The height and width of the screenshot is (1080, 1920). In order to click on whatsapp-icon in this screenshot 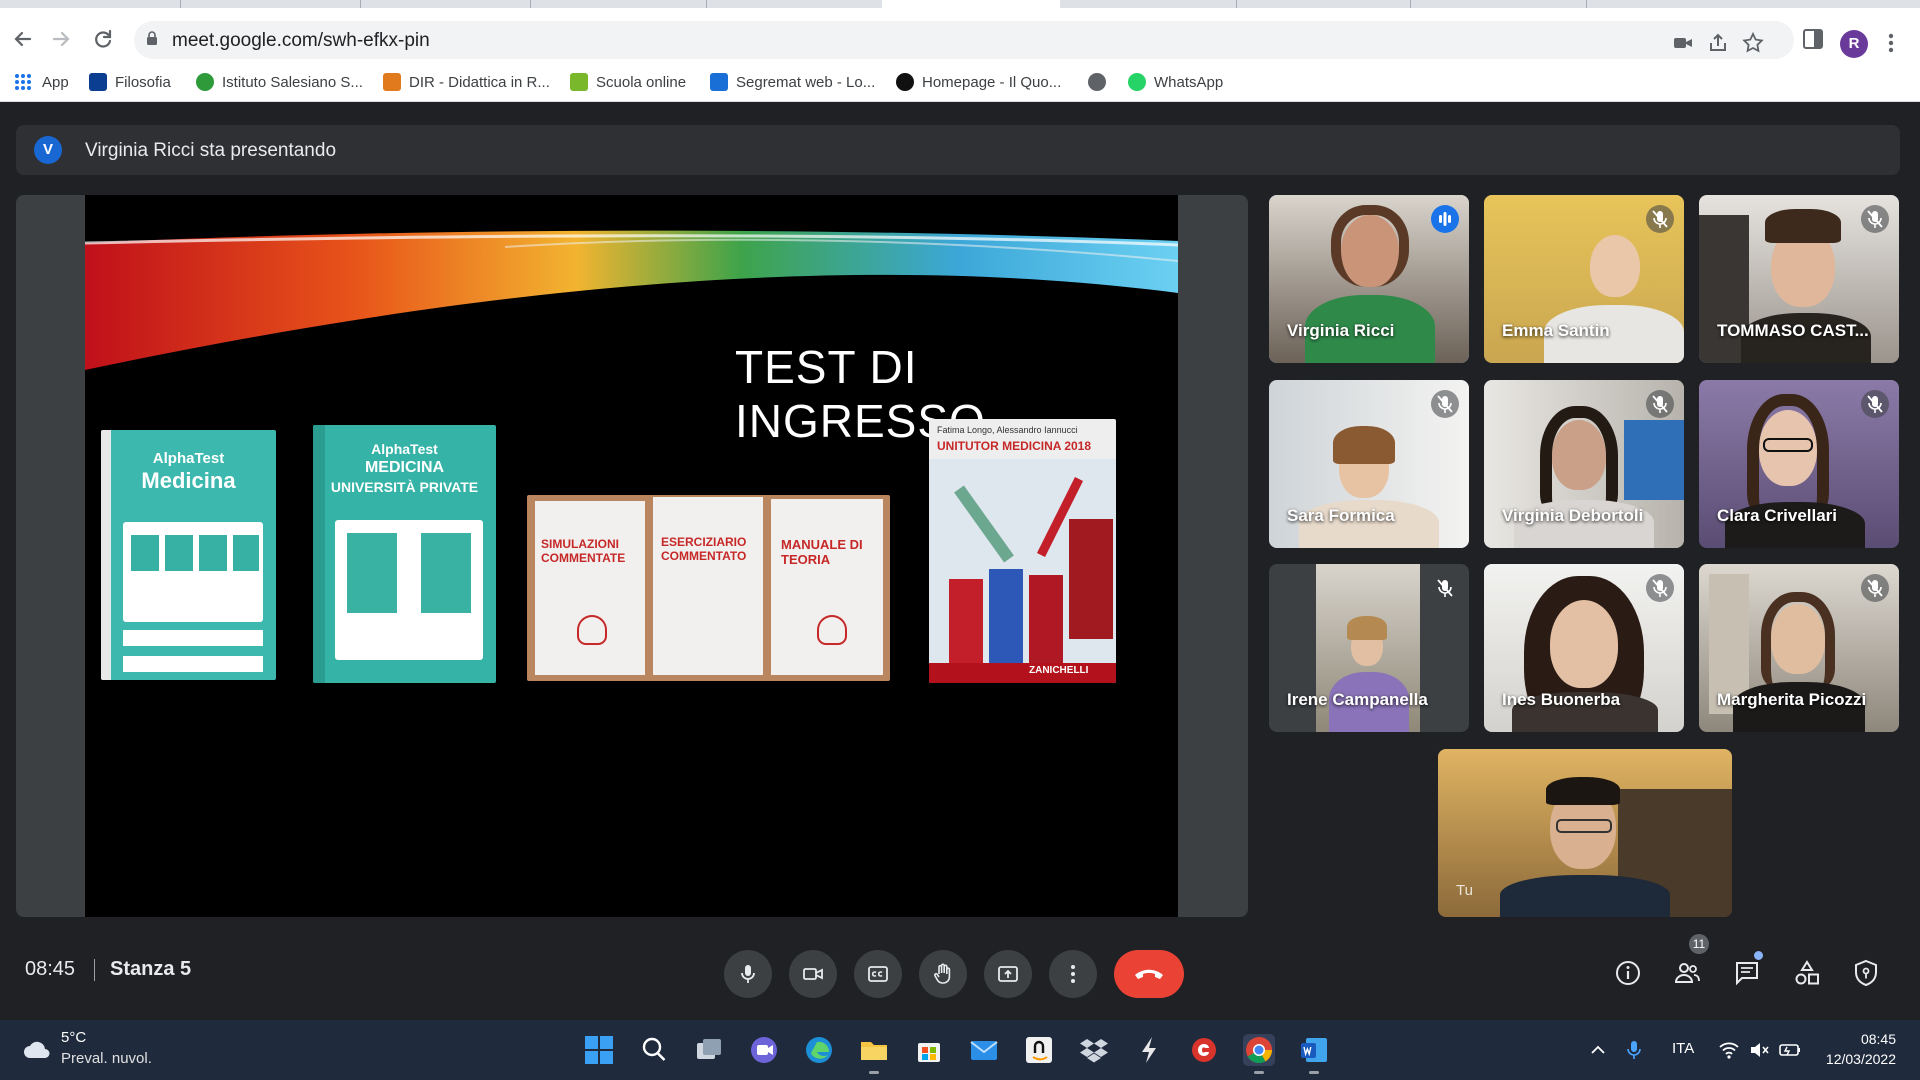, I will do `click(1137, 82)`.